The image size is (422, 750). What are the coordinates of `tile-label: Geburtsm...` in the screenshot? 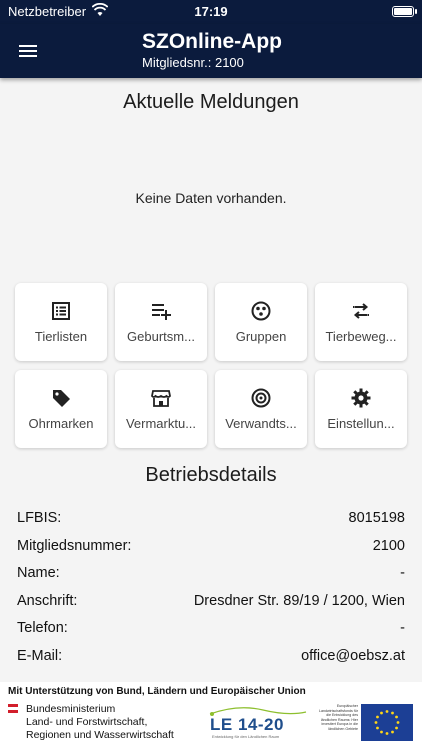 It's located at (161, 336).